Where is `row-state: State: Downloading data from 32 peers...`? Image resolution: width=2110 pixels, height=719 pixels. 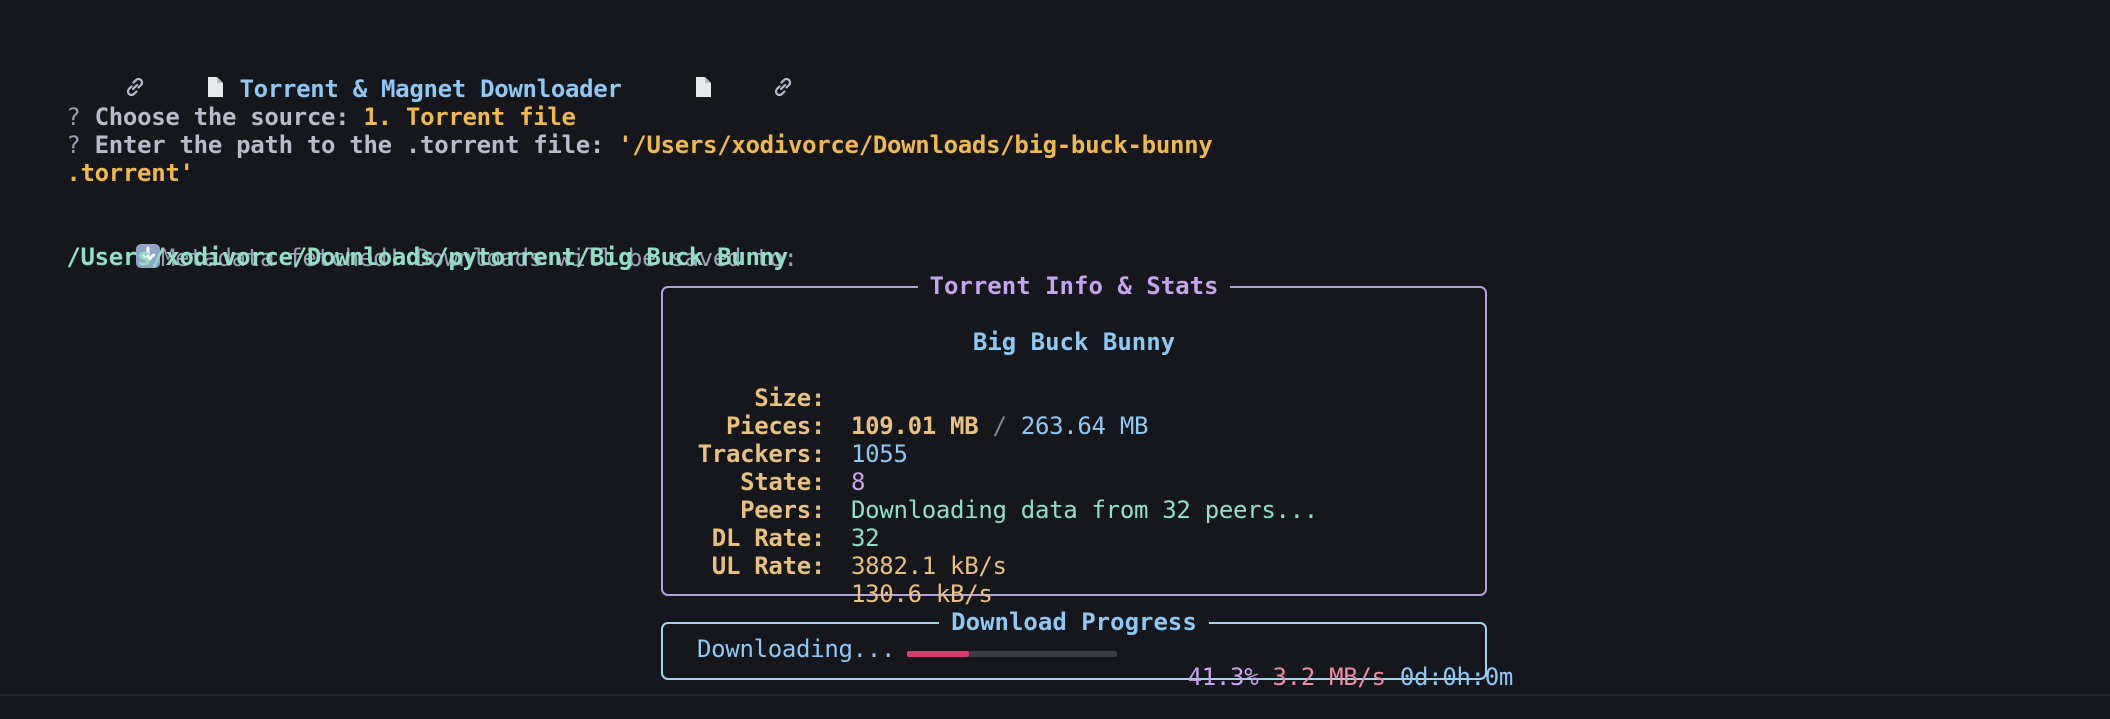
row-state: State: Downloading data from 32 peers... is located at coordinates (990, 482).